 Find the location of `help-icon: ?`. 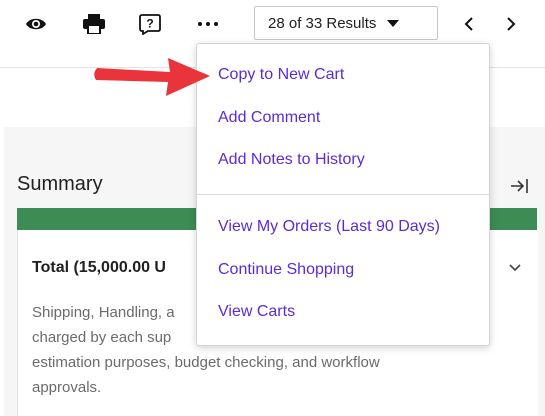

help-icon: ? is located at coordinates (150, 24).